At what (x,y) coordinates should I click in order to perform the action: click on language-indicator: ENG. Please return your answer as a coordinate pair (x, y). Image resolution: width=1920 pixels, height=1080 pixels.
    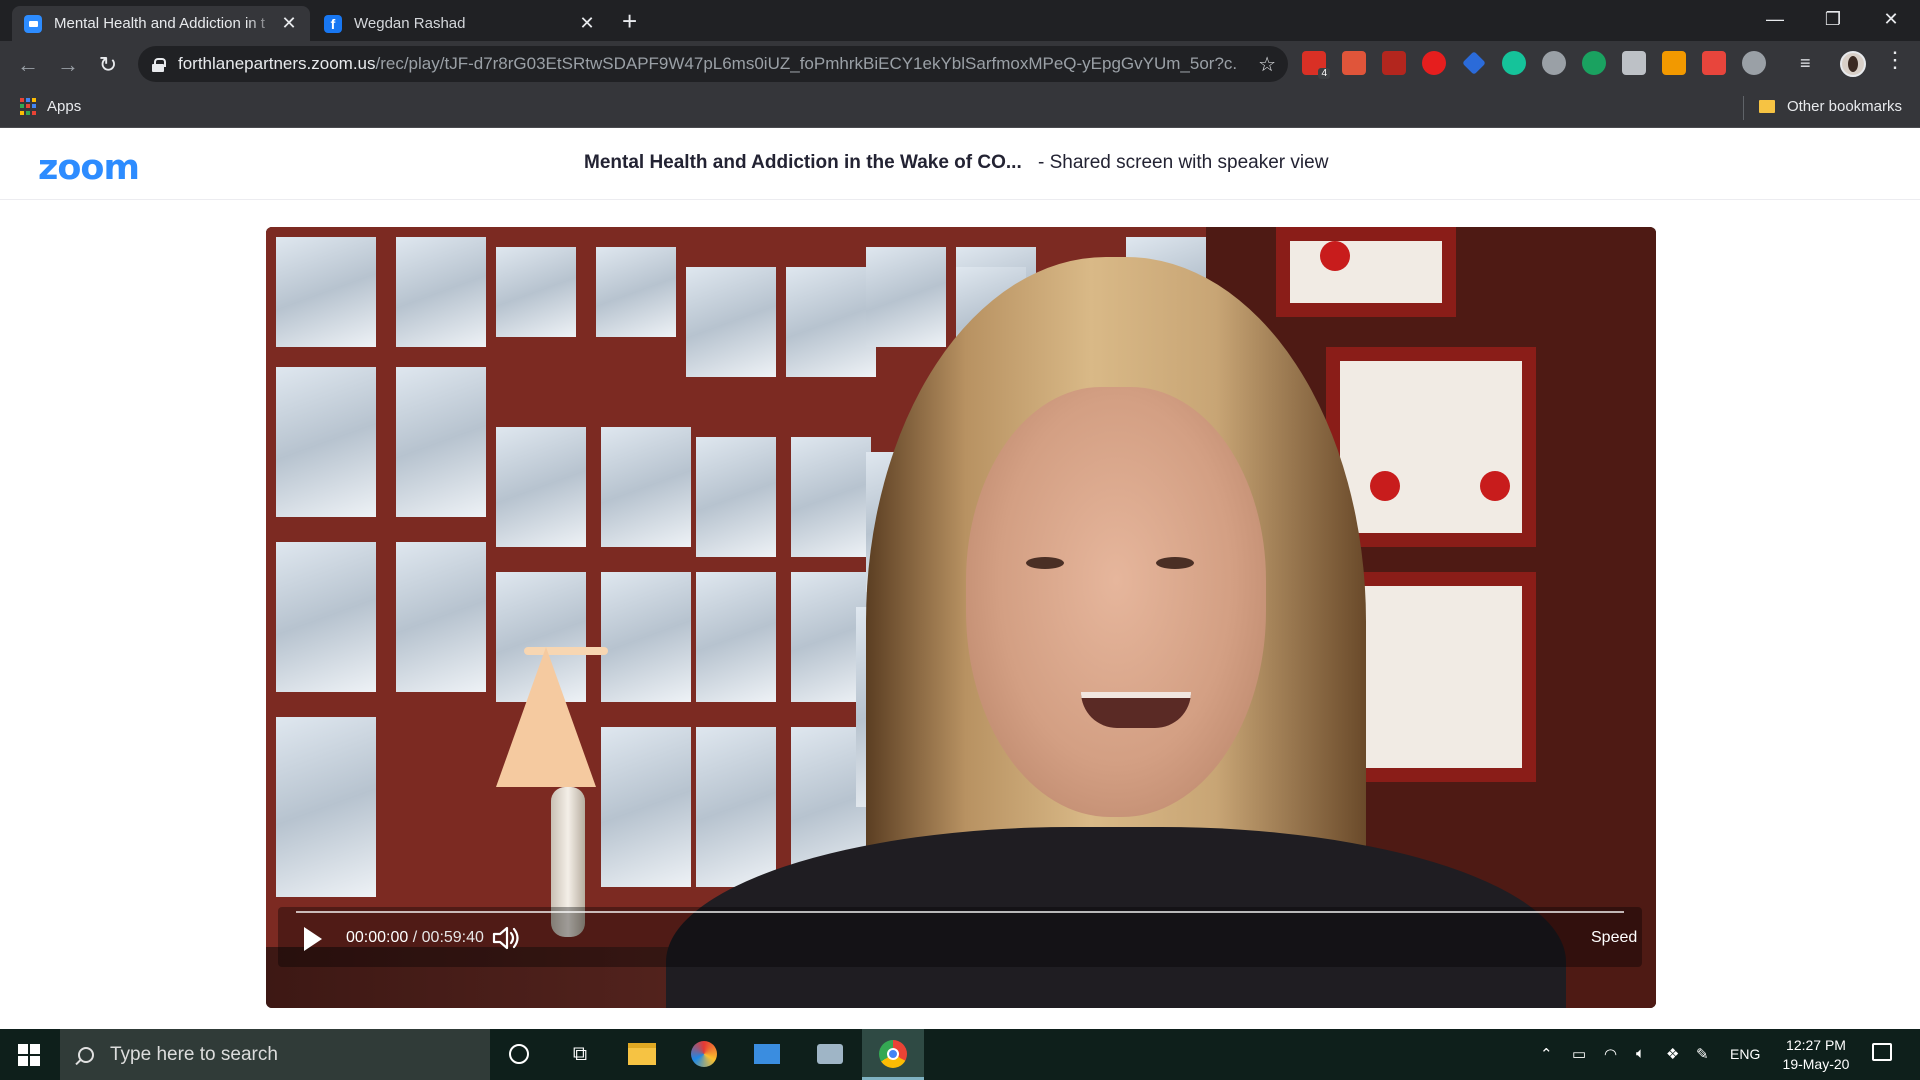
    Looking at the image, I should click on (1745, 1054).